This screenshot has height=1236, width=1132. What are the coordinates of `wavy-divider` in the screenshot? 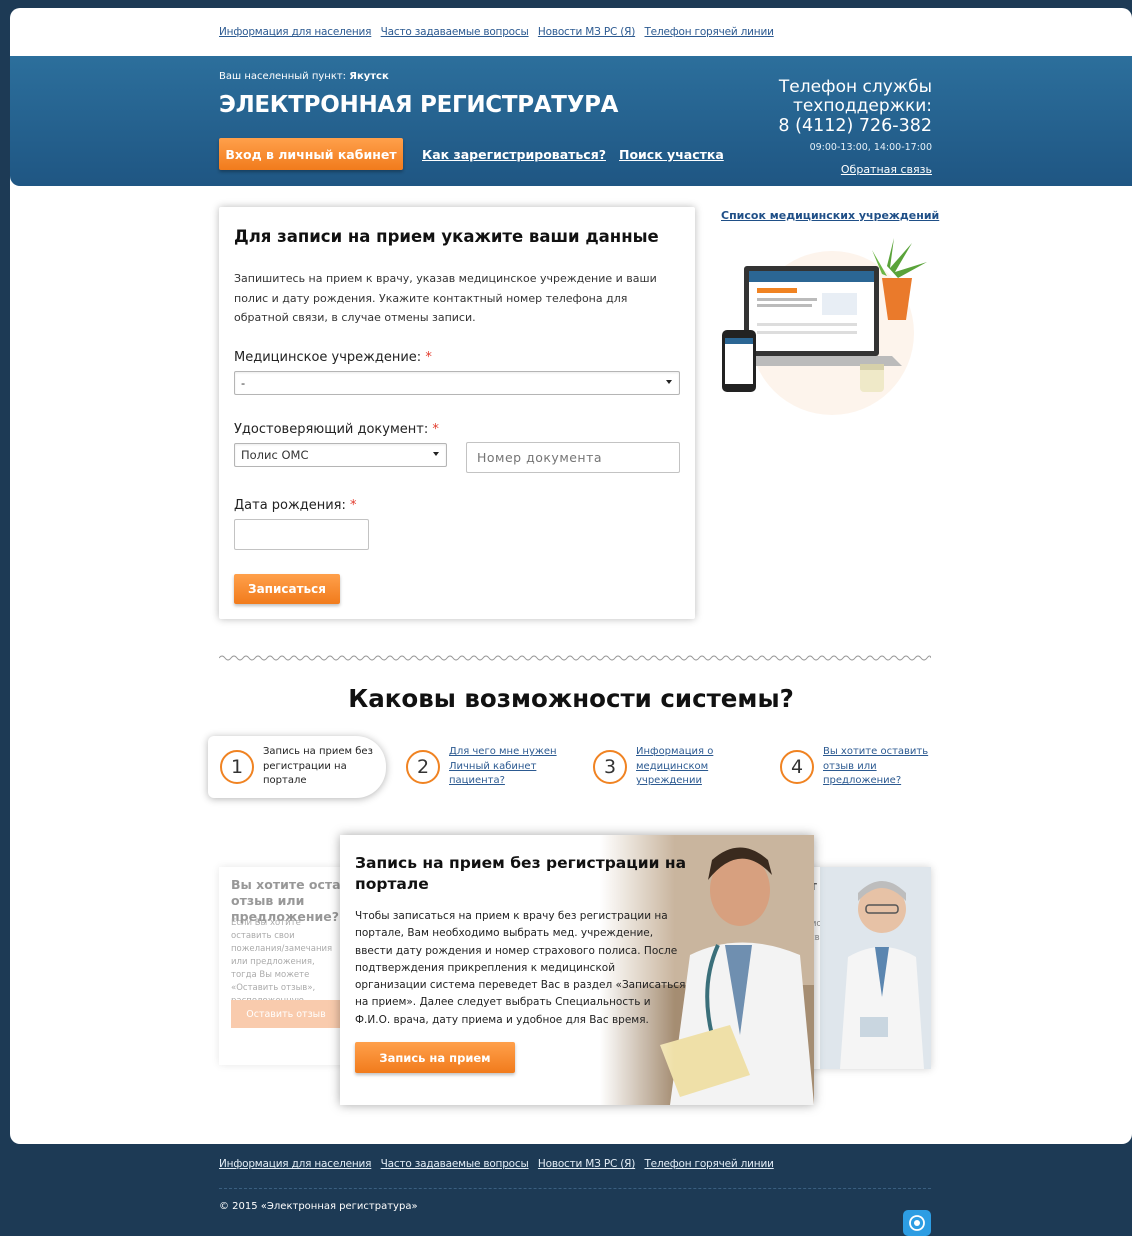 It's located at (575, 658).